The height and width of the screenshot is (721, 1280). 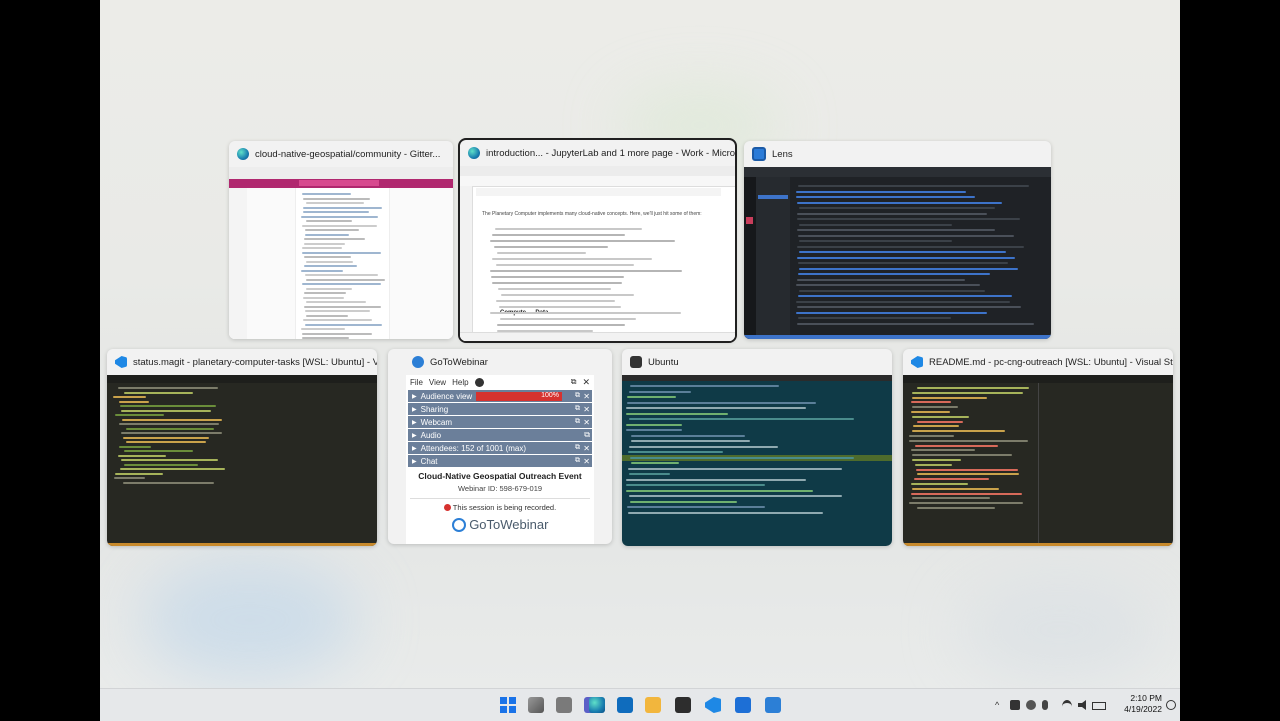 I want to click on menu-view: View, so click(x=437, y=382).